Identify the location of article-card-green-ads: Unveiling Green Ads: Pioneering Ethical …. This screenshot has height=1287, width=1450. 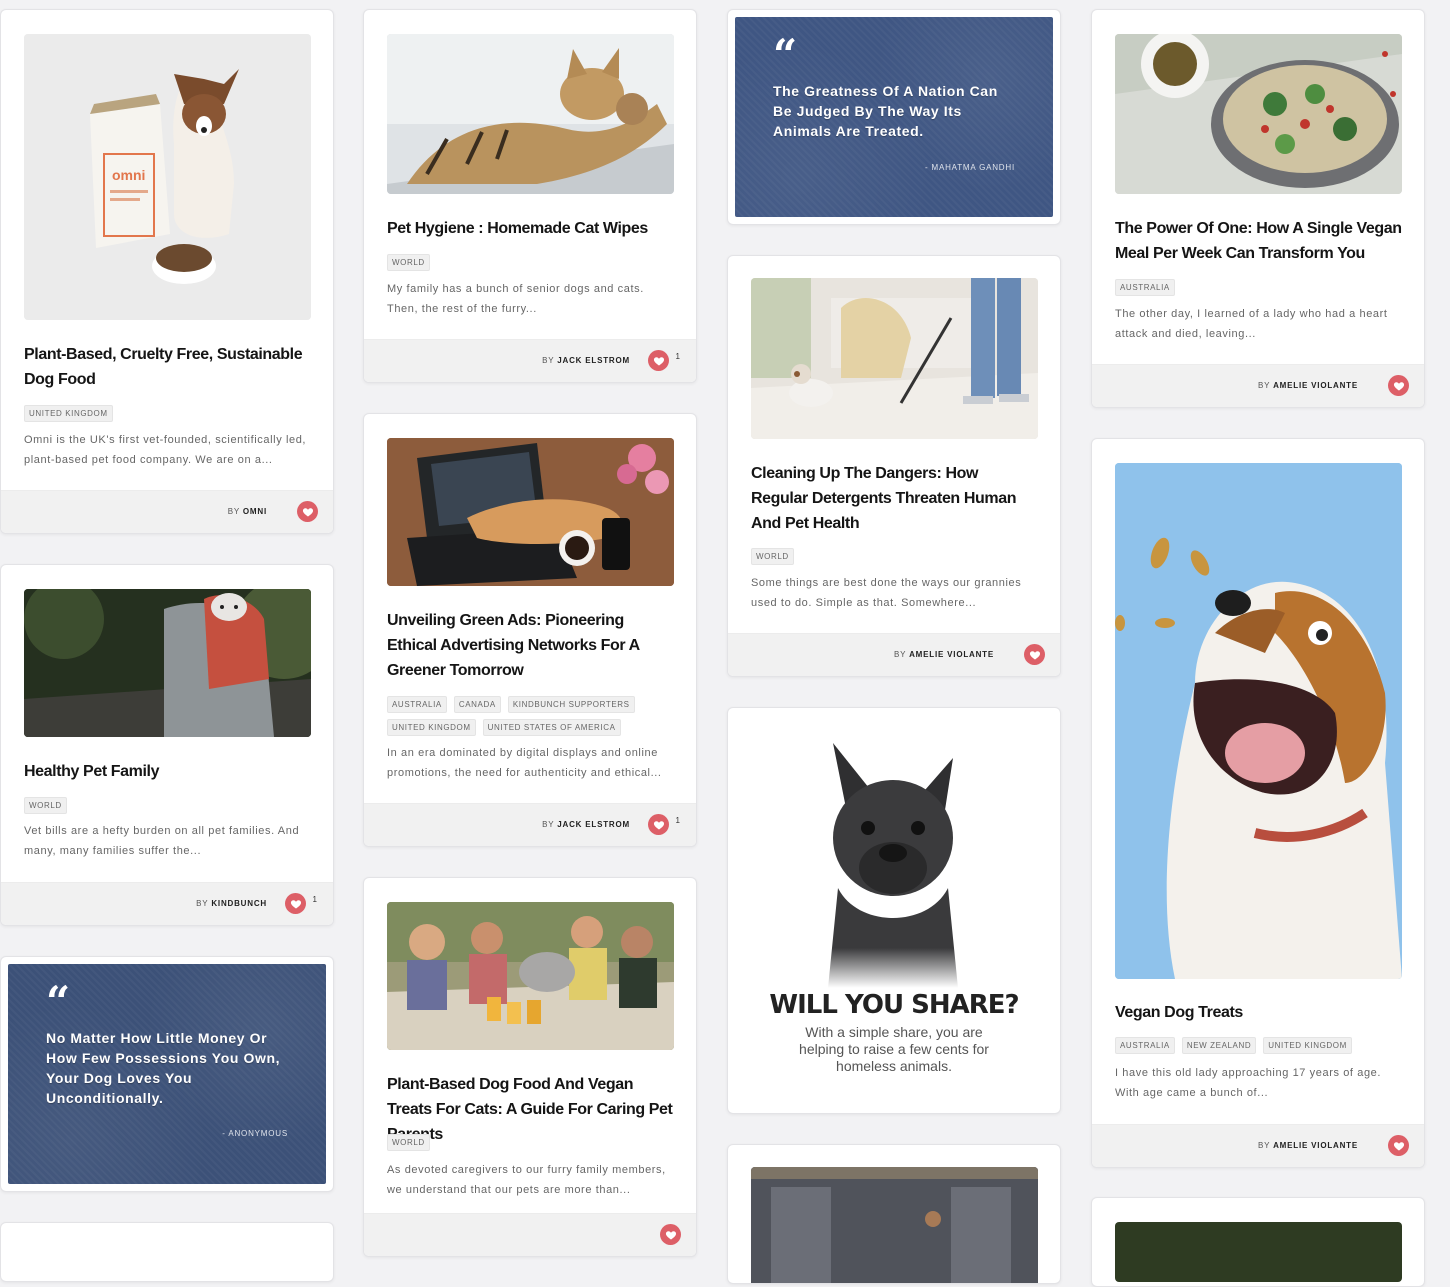
(530, 630).